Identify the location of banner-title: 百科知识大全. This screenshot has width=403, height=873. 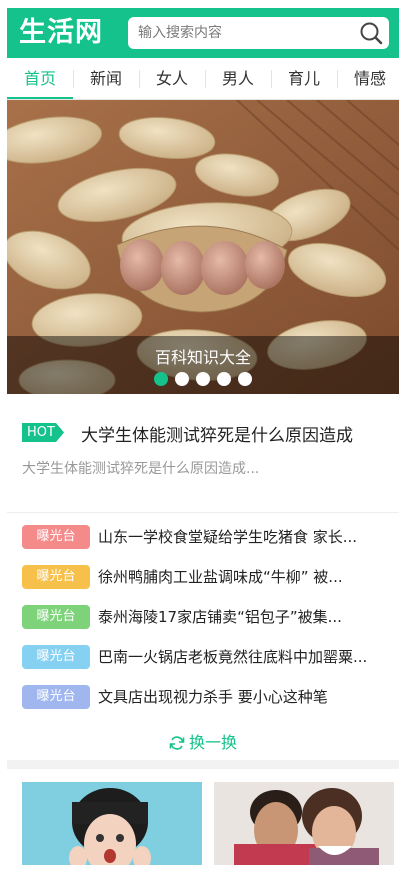
(203, 356).